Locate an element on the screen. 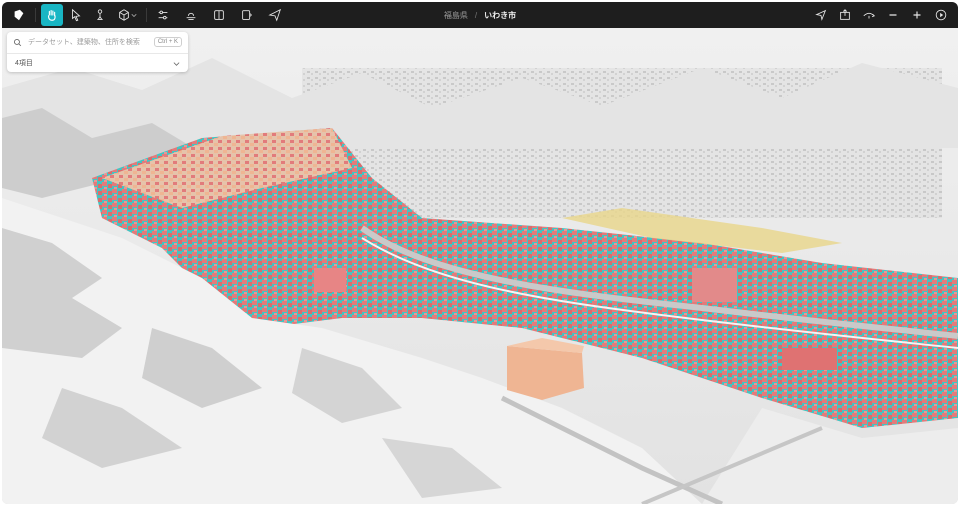 The height and width of the screenshot is (506, 960). split-view-icon is located at coordinates (219, 15).